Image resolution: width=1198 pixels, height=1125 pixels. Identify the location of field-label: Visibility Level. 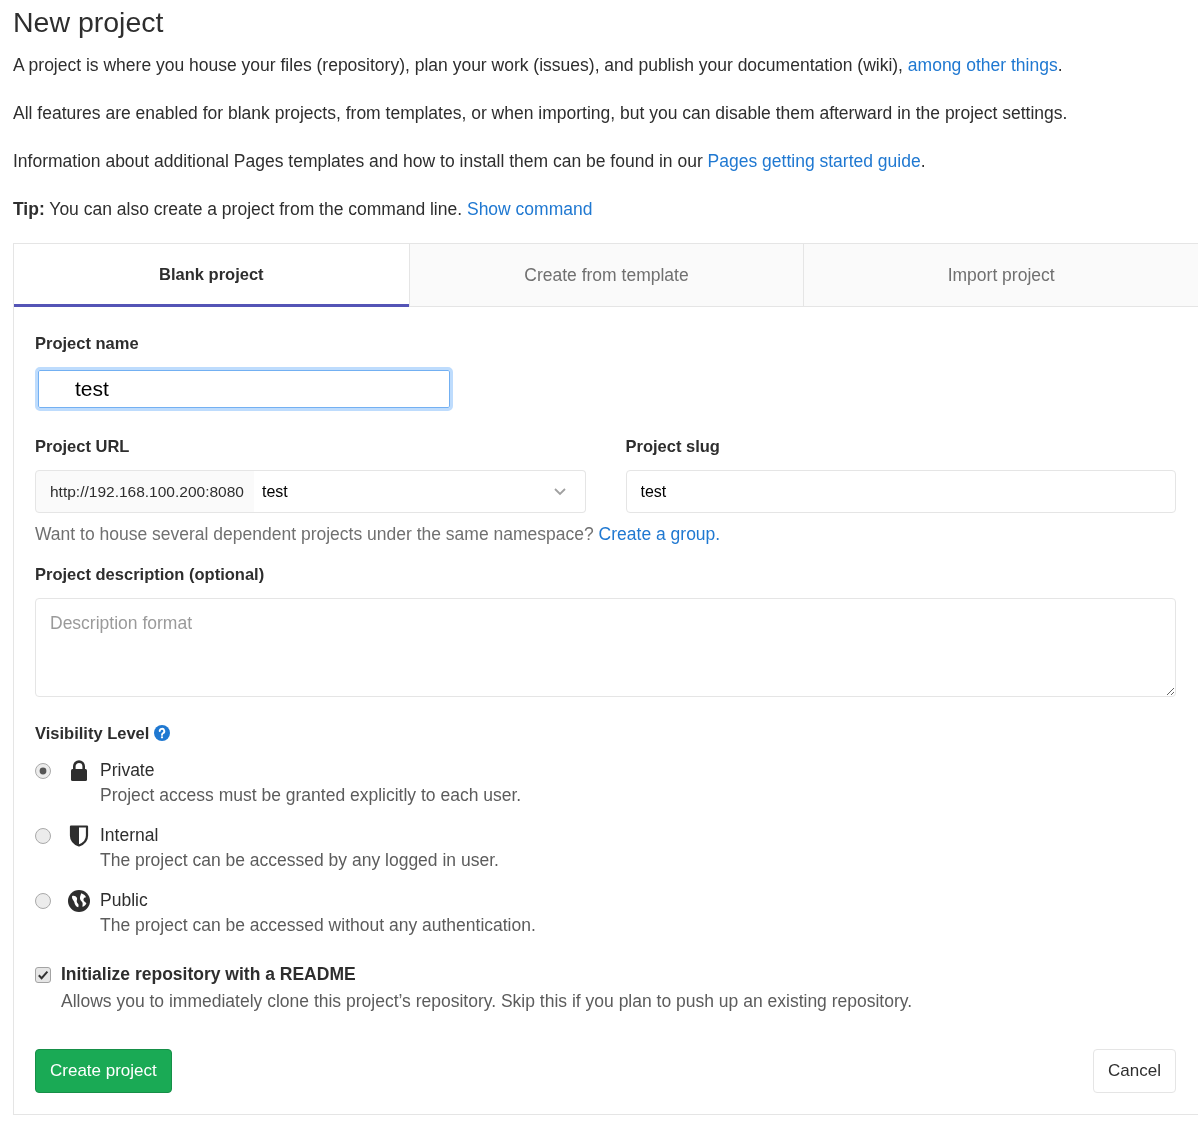
(92, 733).